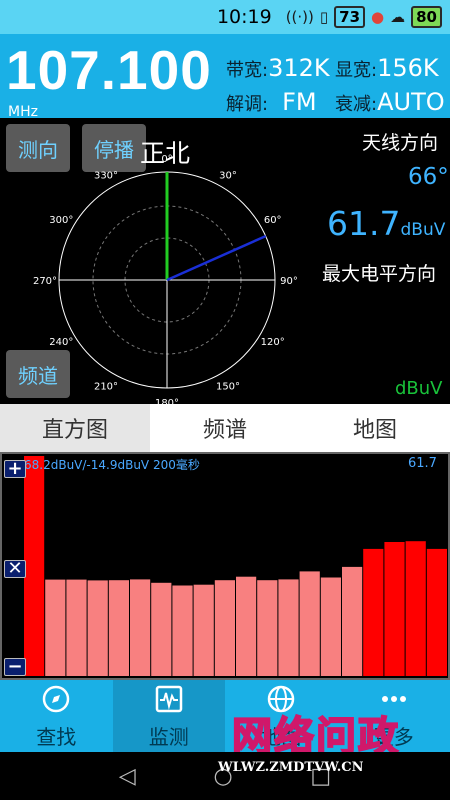 The height and width of the screenshot is (800, 450). What do you see at coordinates (423, 230) in the screenshot?
I see `signal-level-unit: dBuV` at bounding box center [423, 230].